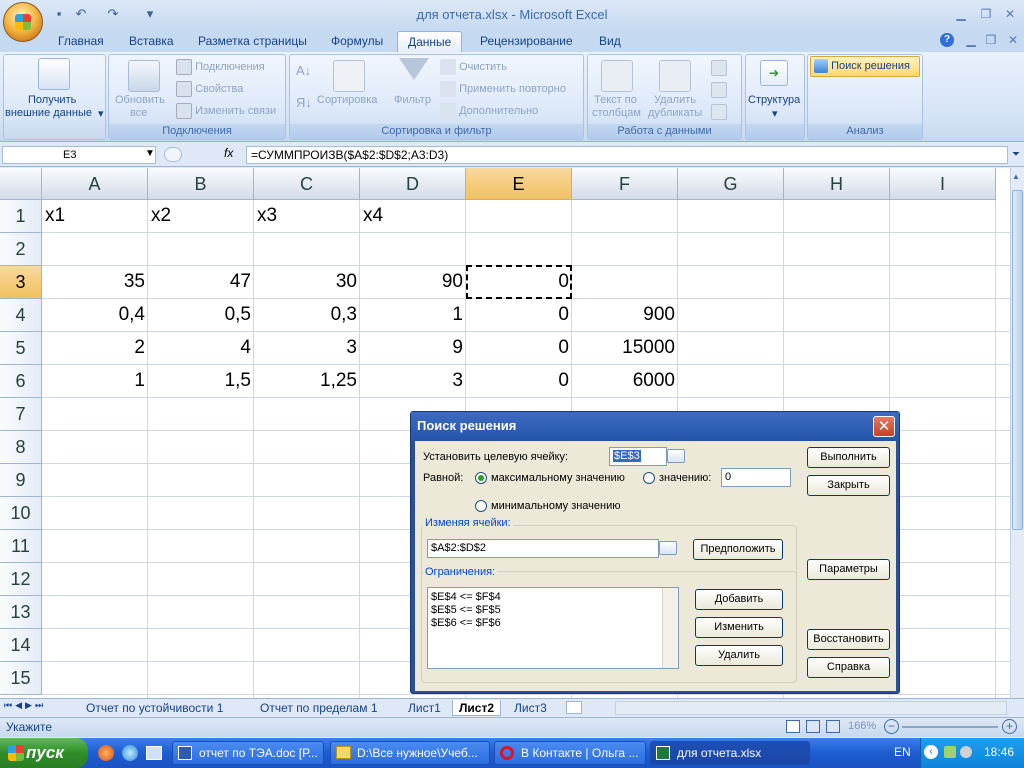 The image size is (1024, 768). What do you see at coordinates (154, 753) in the screenshot?
I see `desktop-icon` at bounding box center [154, 753].